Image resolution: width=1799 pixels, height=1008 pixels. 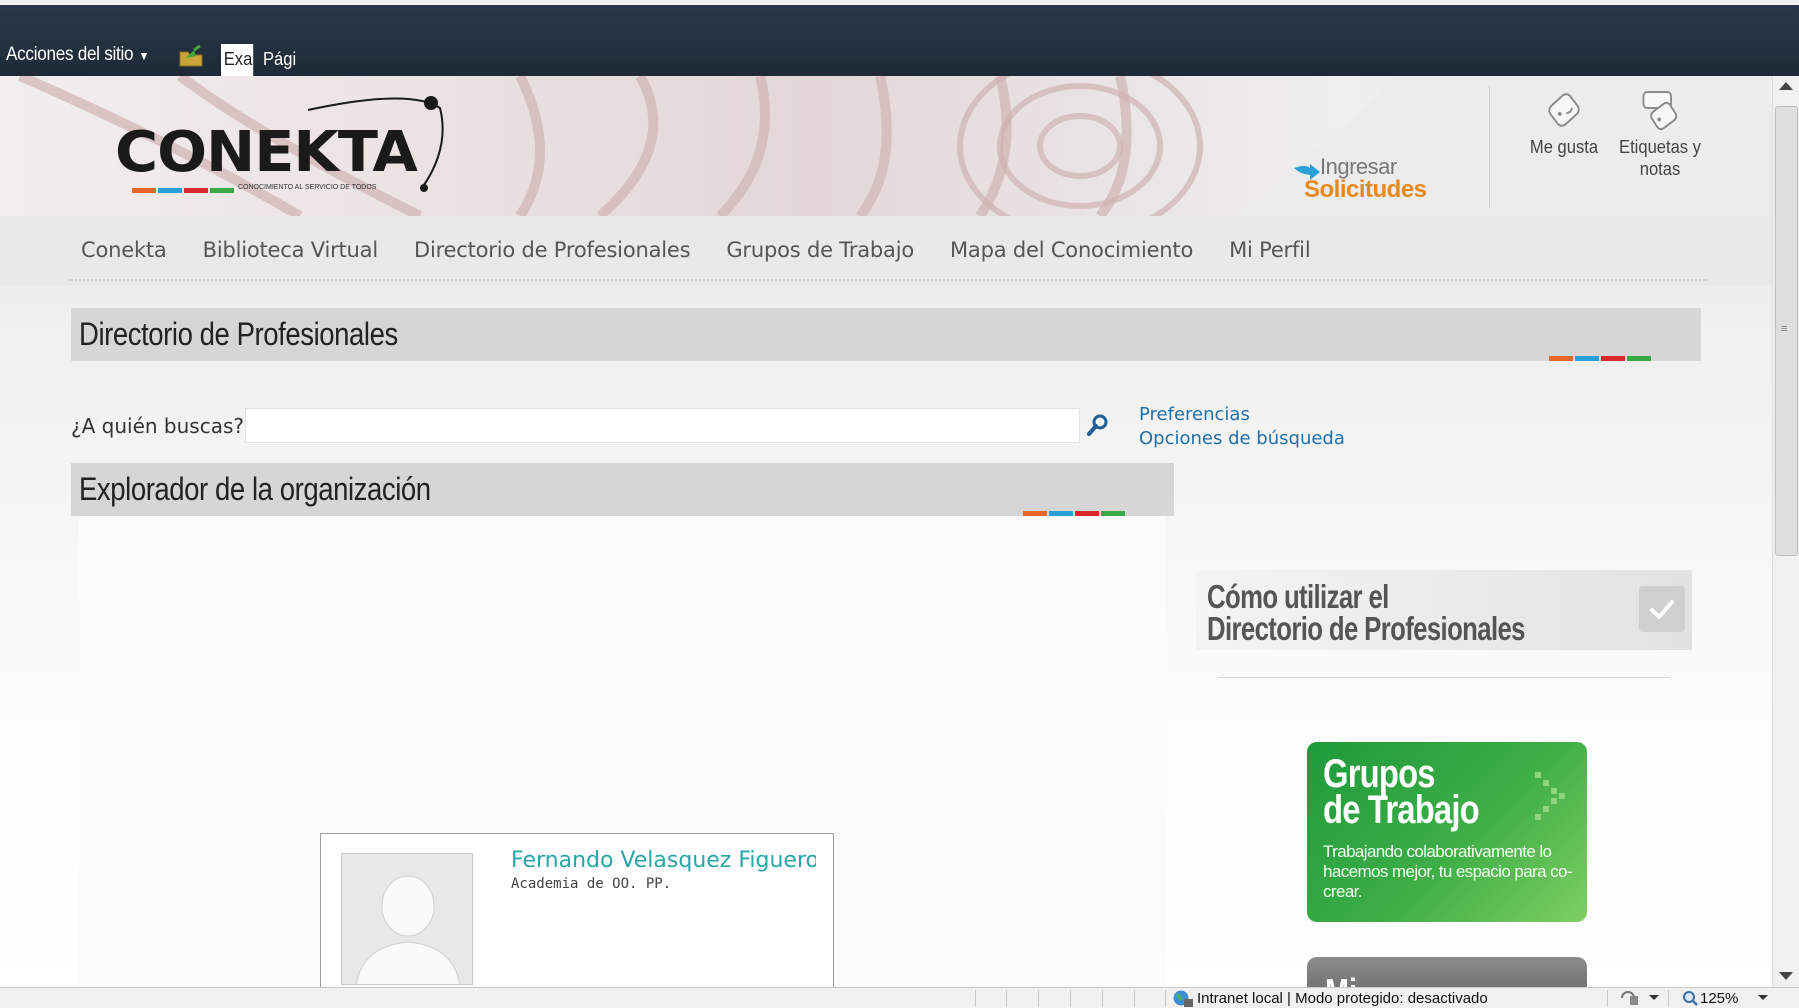 I want to click on tags-notes-icon, so click(x=1660, y=111).